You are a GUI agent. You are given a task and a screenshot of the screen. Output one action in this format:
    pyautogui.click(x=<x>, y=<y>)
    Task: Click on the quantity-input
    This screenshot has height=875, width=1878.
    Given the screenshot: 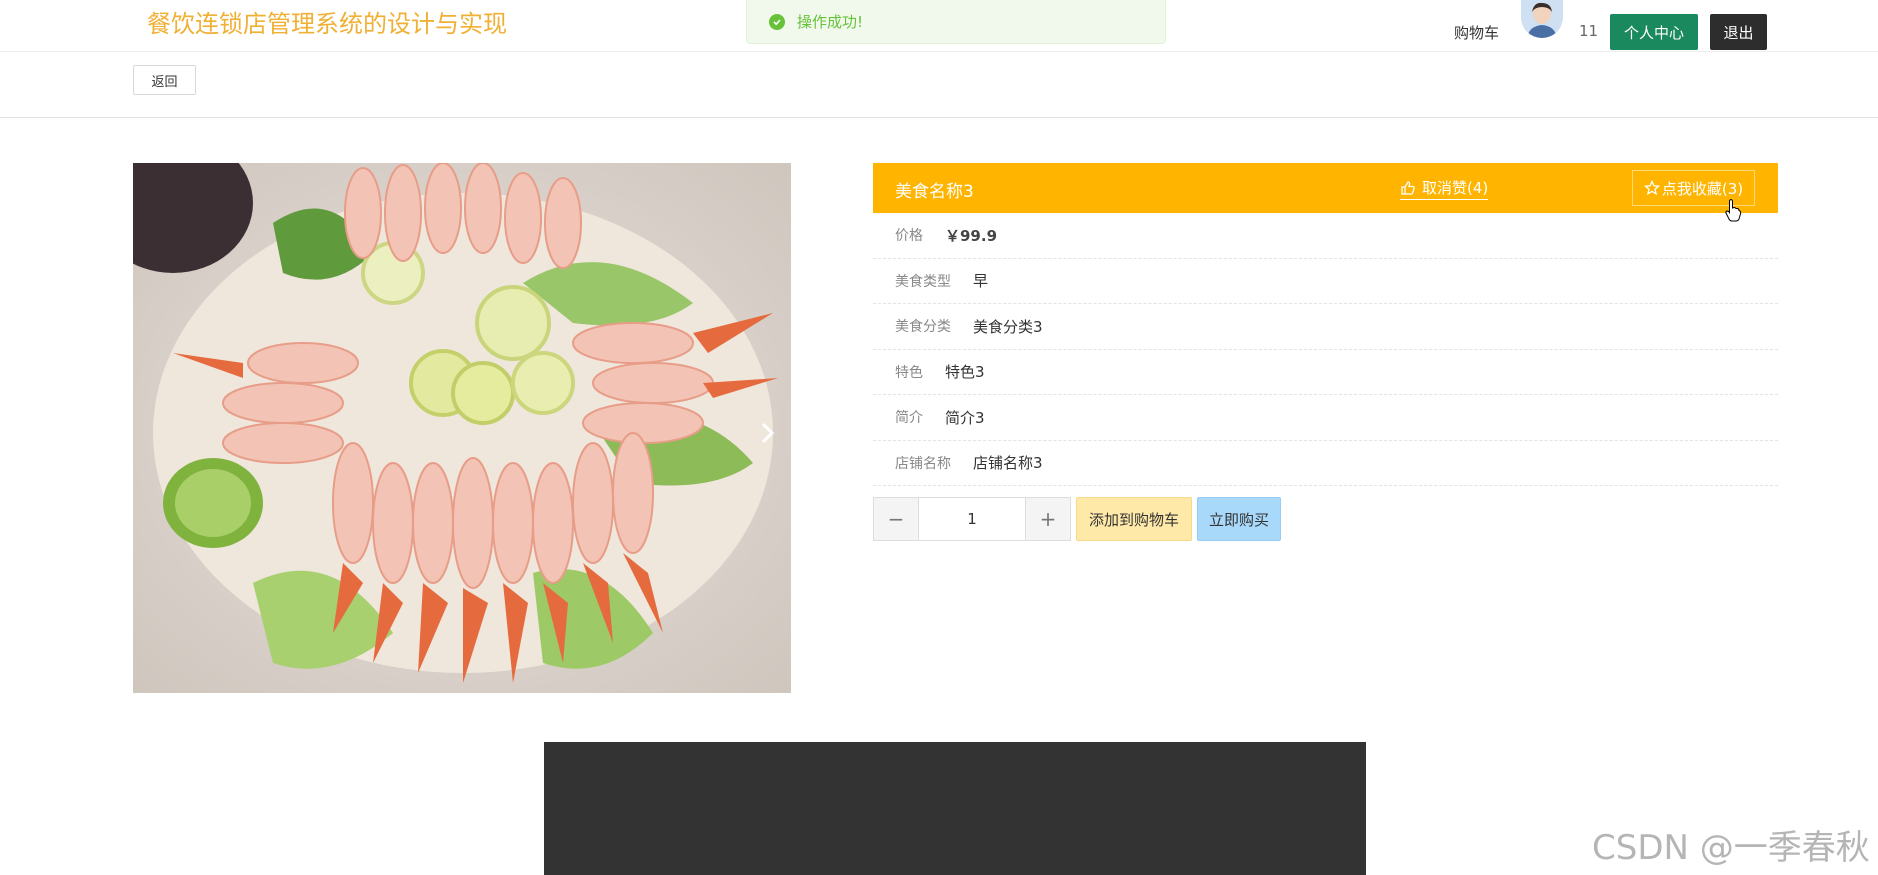 What is the action you would take?
    pyautogui.click(x=972, y=519)
    